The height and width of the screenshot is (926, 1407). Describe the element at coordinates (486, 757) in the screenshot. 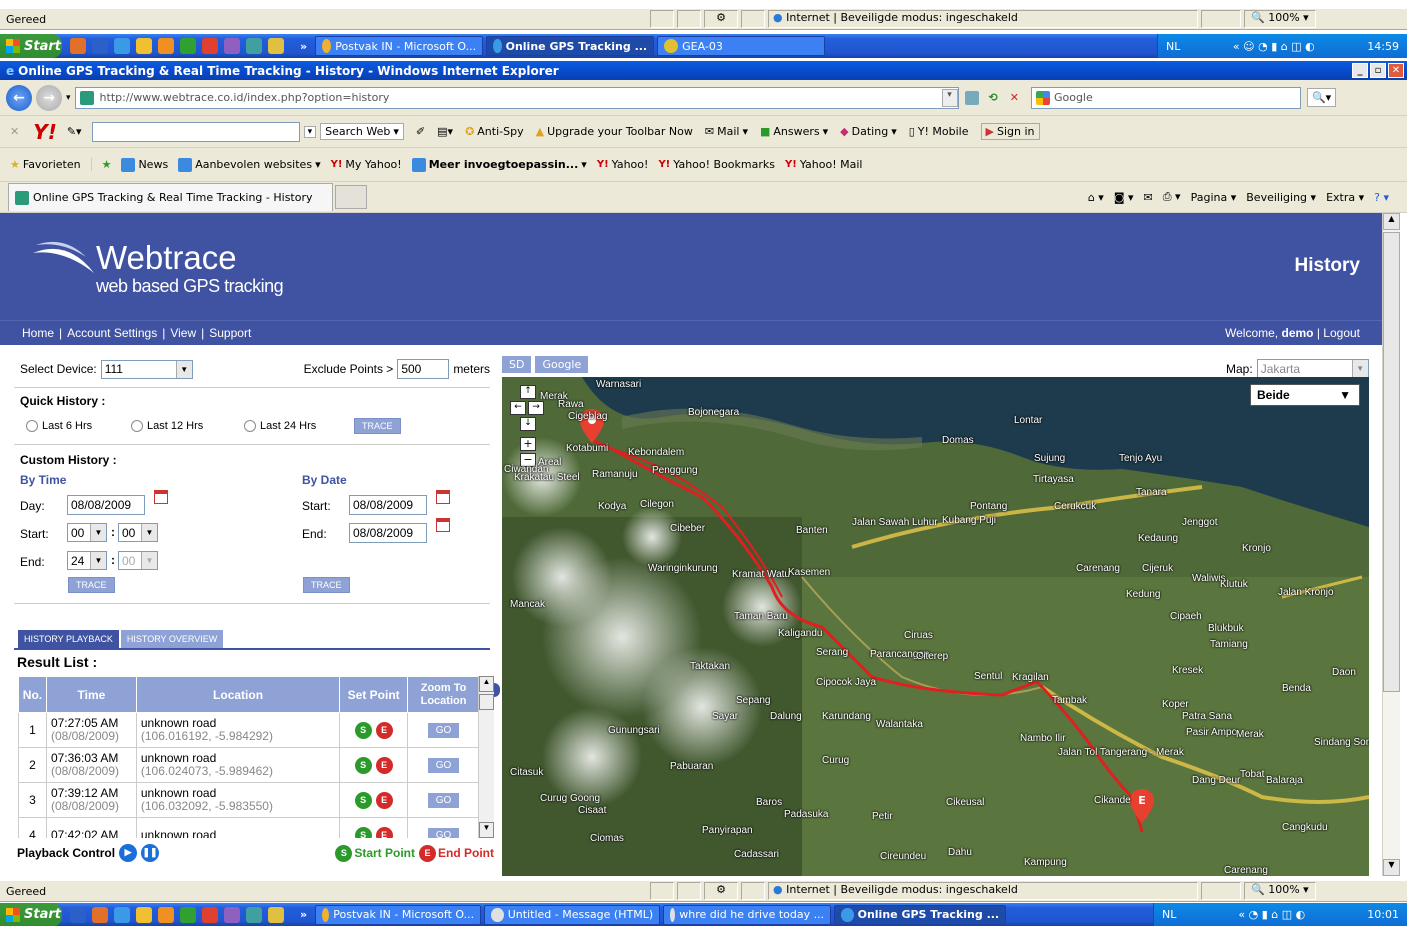

I see `table-scrollbar: ▲ ▼` at that location.